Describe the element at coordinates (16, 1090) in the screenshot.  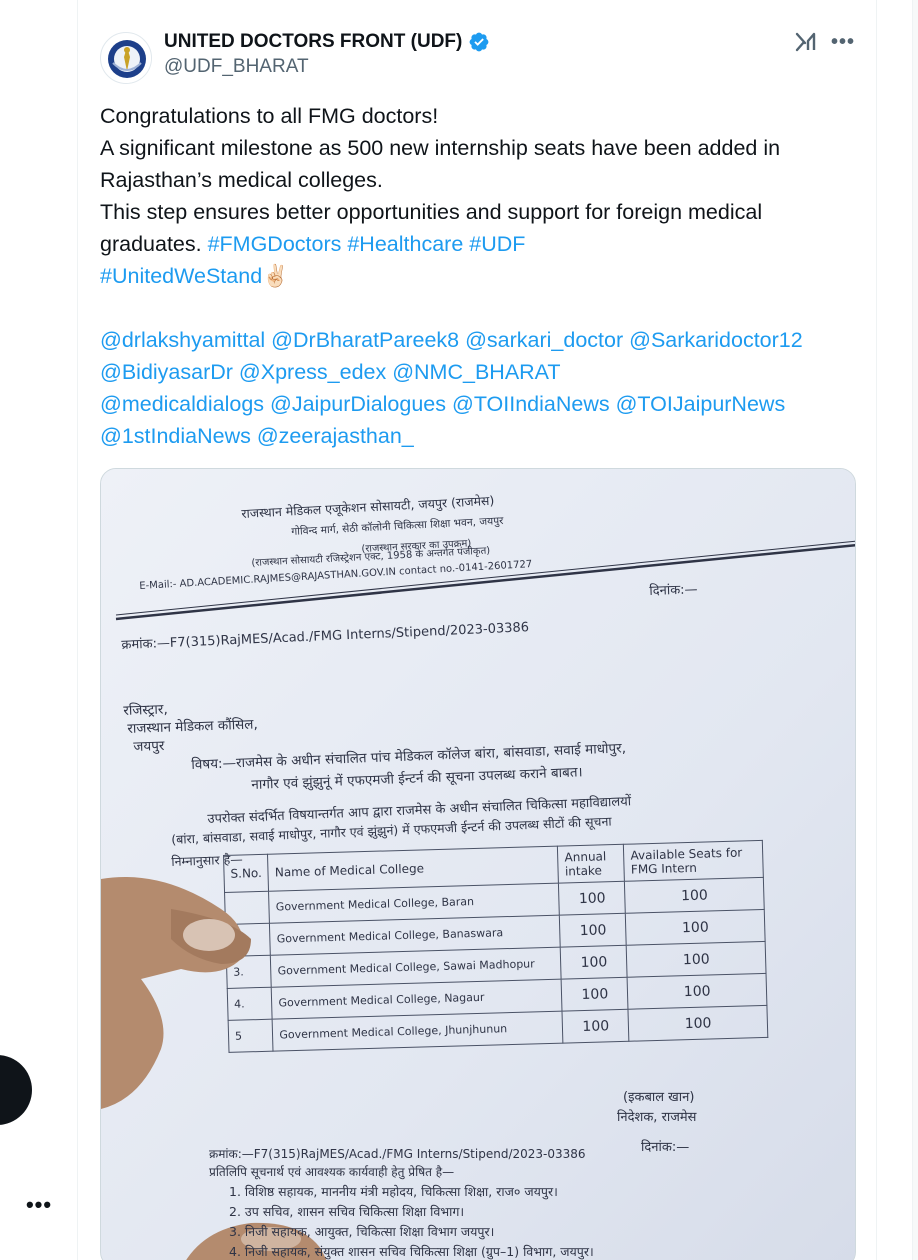
I see `compose-button-partial` at that location.